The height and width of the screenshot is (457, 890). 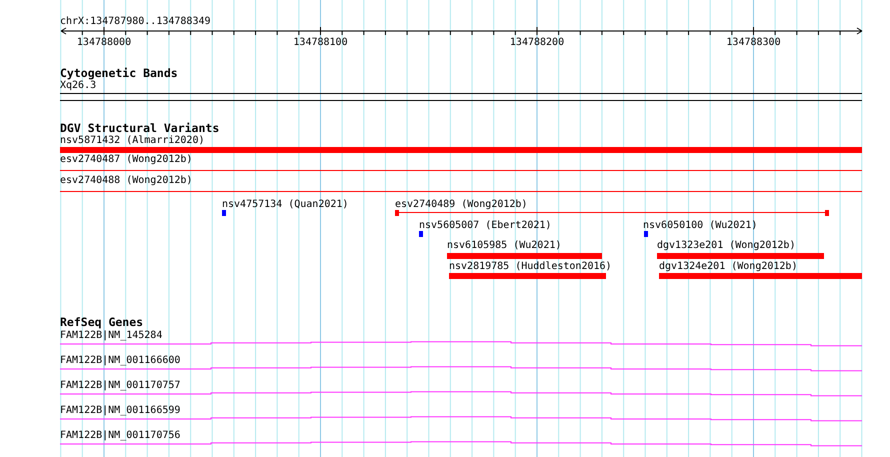 What do you see at coordinates (753, 42) in the screenshot?
I see `ruler-tick-label: 134788300` at bounding box center [753, 42].